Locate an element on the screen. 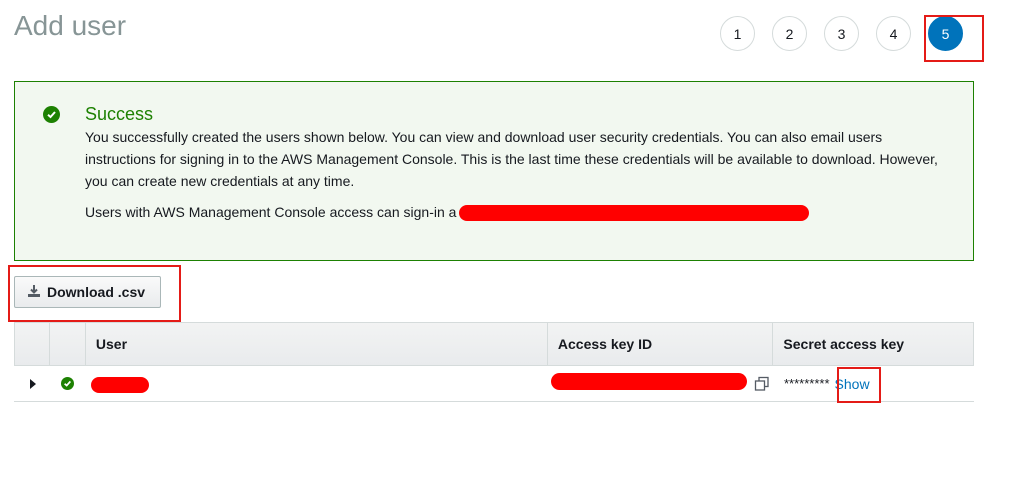  alert-title: Success is located at coordinates (119, 114).